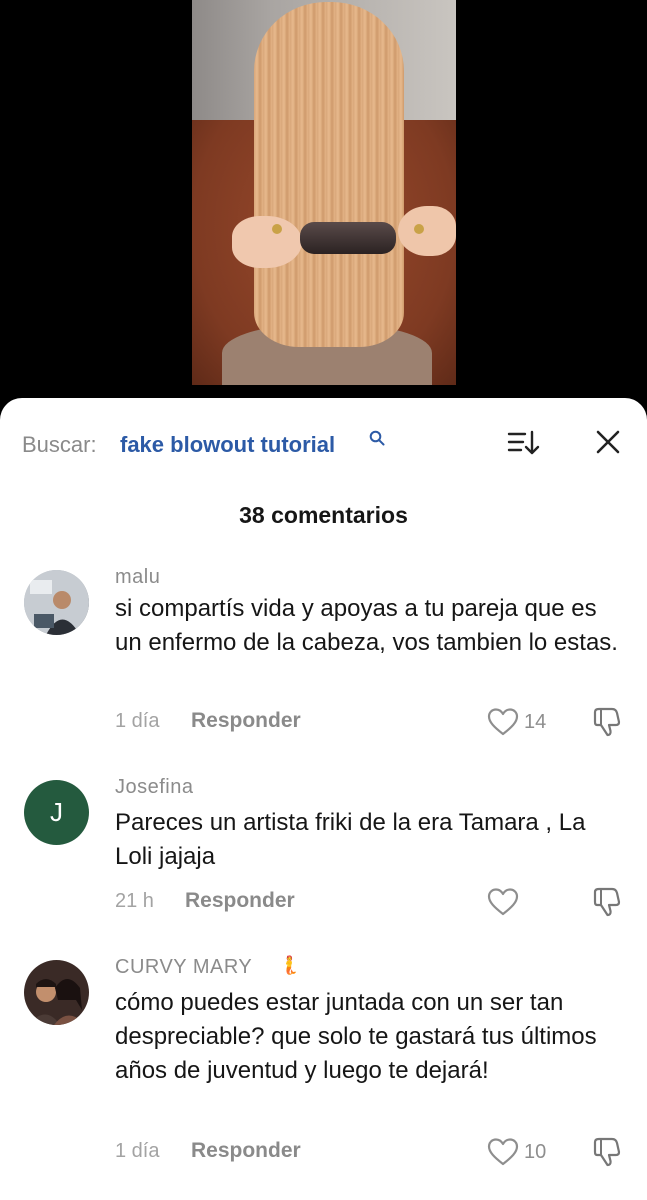 The width and height of the screenshot is (647, 1200). Describe the element at coordinates (227, 445) in the screenshot. I see `search-term-link: fake blowout tutorial` at that location.